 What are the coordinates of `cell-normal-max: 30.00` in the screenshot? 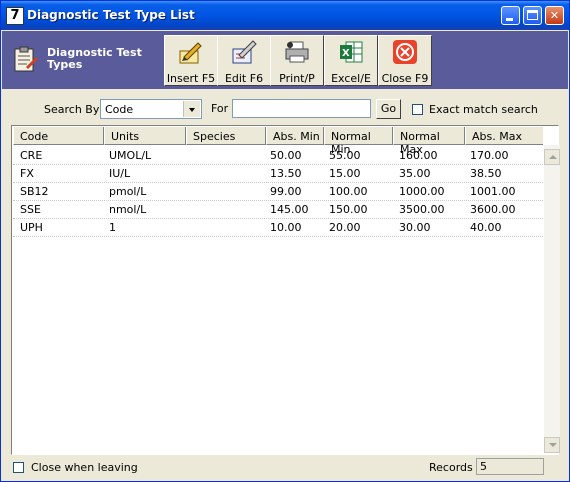 It's located at (415, 227).